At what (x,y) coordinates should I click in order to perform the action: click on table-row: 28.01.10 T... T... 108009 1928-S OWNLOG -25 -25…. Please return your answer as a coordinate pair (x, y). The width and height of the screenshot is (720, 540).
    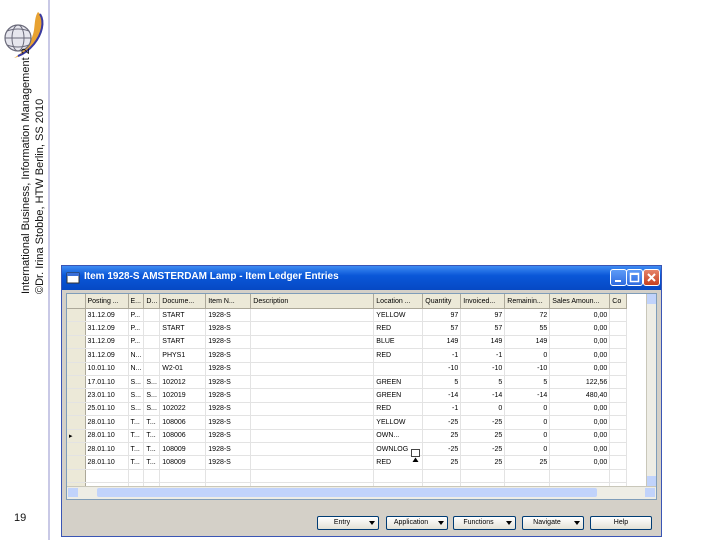
    Looking at the image, I should click on (347, 449).